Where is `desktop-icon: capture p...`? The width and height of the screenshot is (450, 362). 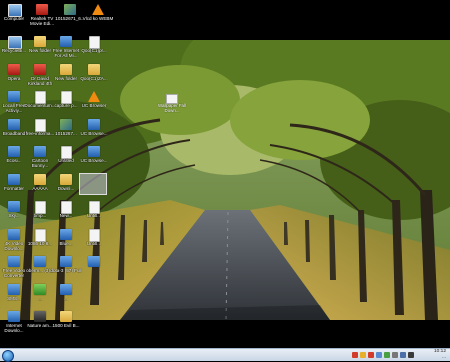
desktop-icon: capture p... is located at coordinates (66, 102).